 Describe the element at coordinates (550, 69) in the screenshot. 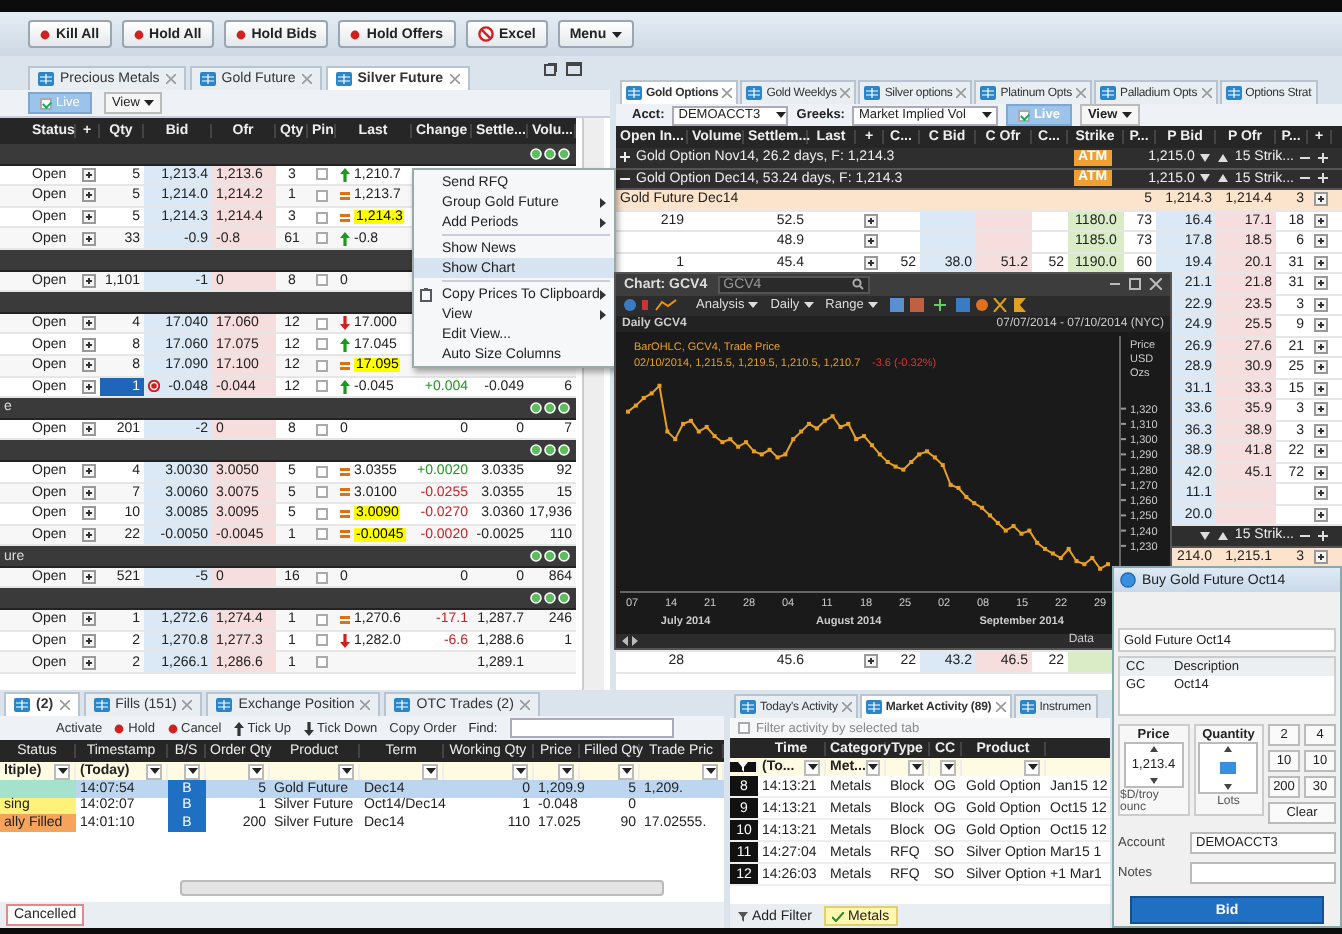

I see `restore-icon` at that location.